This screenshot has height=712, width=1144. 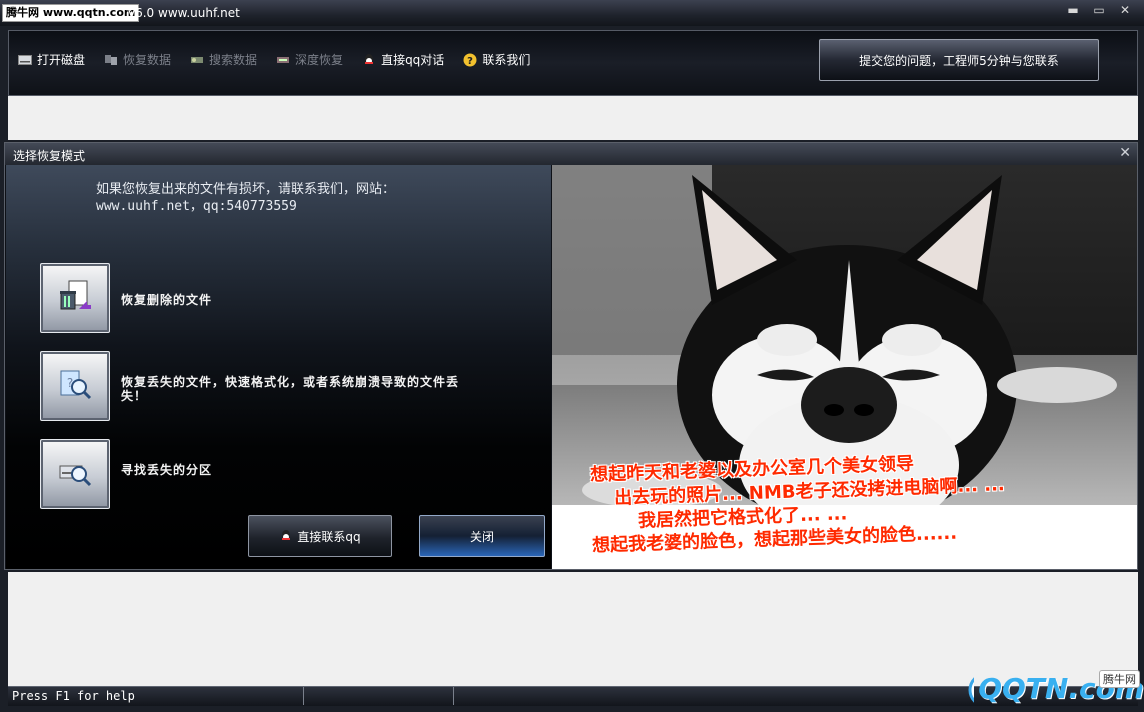 I want to click on recycle-file-icon, so click(x=75, y=298).